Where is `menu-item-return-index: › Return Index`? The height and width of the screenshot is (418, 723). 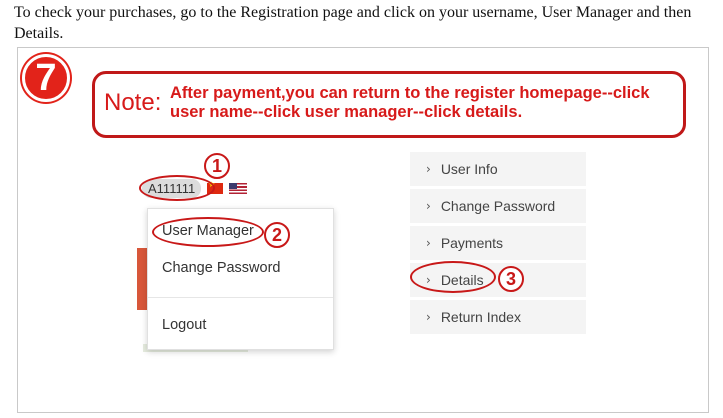
menu-item-return-index: › Return Index is located at coordinates (498, 317).